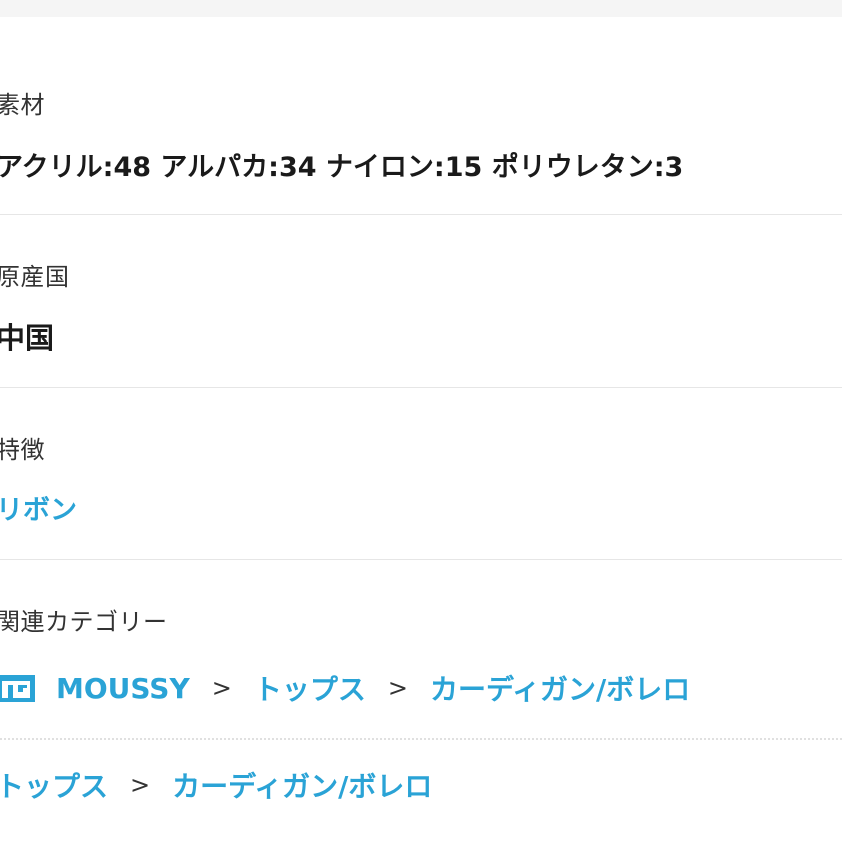 This screenshot has width=842, height=842. What do you see at coordinates (17, 688) in the screenshot?
I see `shop-icon` at bounding box center [17, 688].